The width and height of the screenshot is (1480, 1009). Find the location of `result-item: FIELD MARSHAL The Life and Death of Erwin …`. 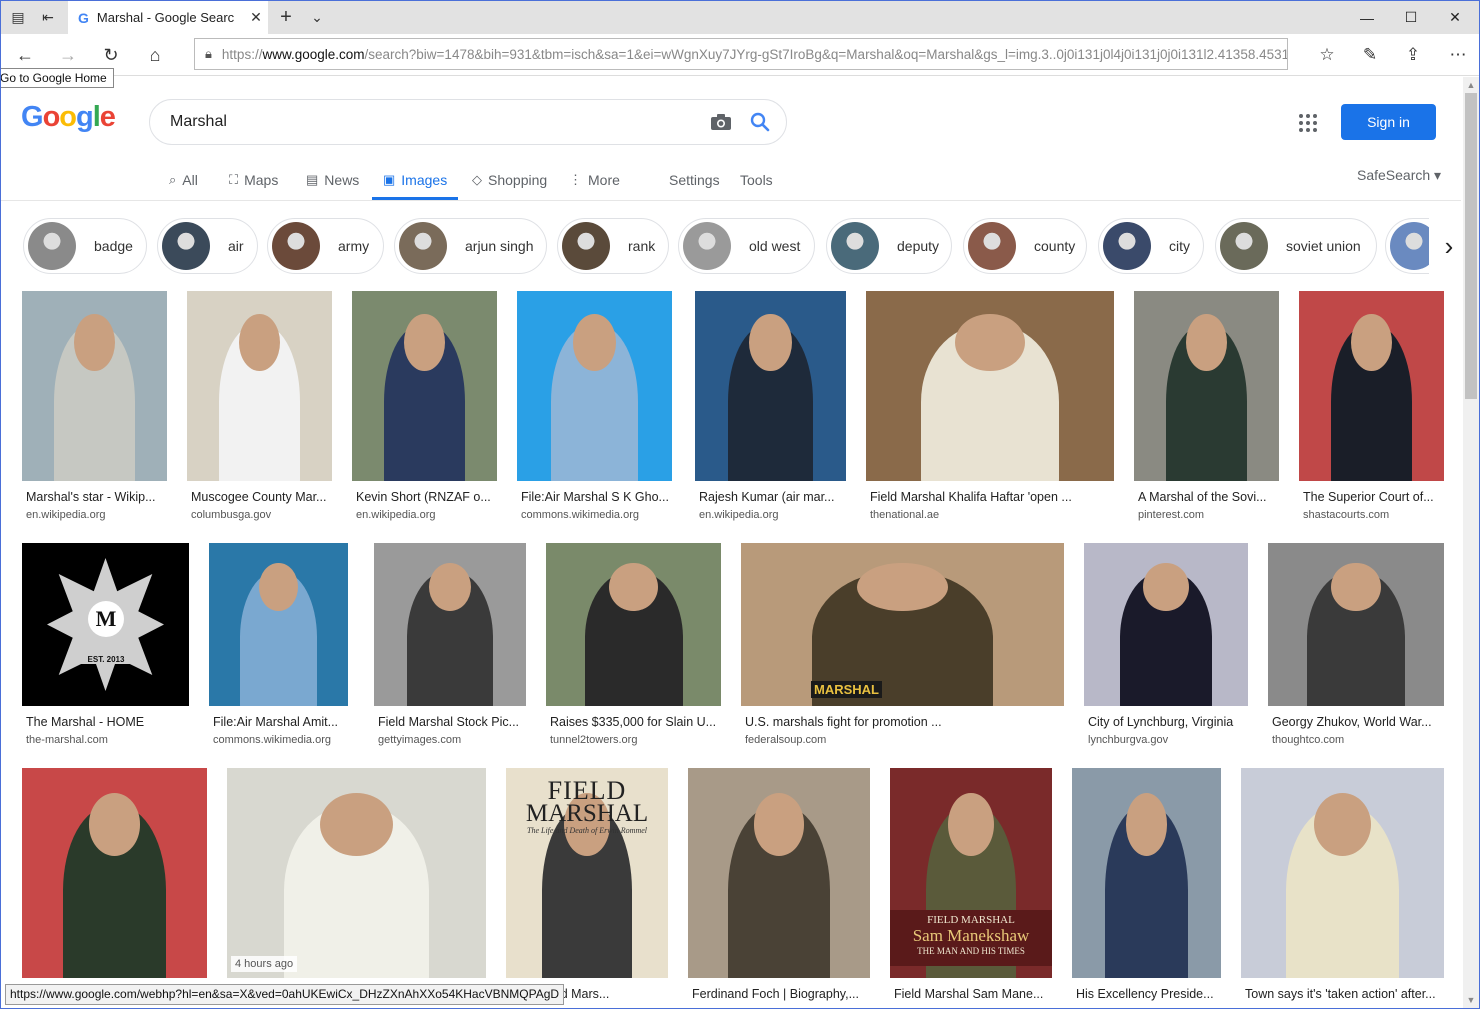

result-item: FIELD MARSHAL The Life and Death of Erwin … is located at coordinates (587, 888).